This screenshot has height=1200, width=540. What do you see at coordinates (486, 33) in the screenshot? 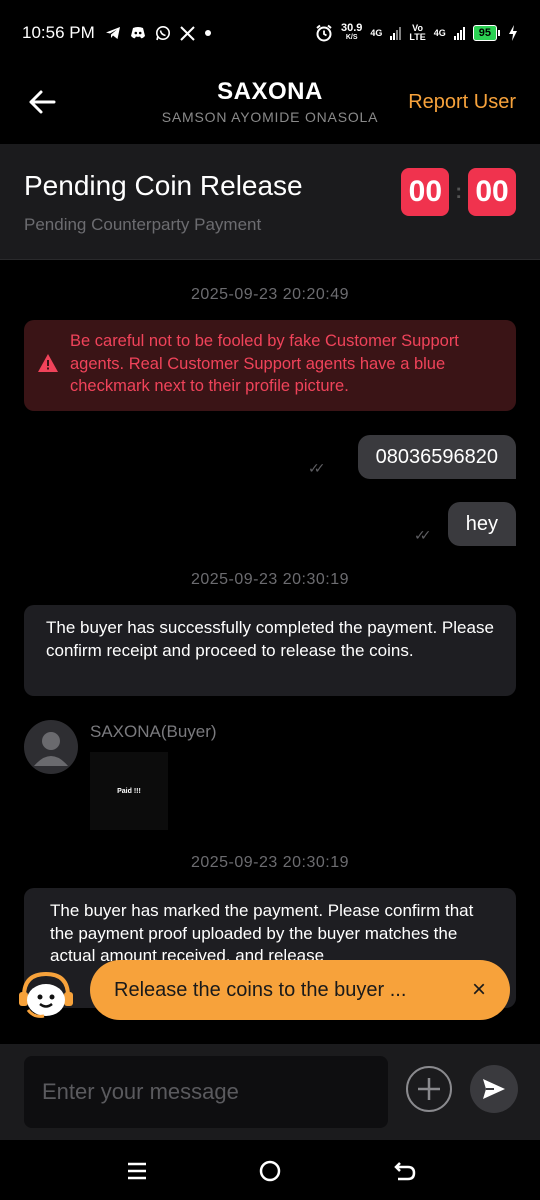
I see `battery-icon: 95` at bounding box center [486, 33].